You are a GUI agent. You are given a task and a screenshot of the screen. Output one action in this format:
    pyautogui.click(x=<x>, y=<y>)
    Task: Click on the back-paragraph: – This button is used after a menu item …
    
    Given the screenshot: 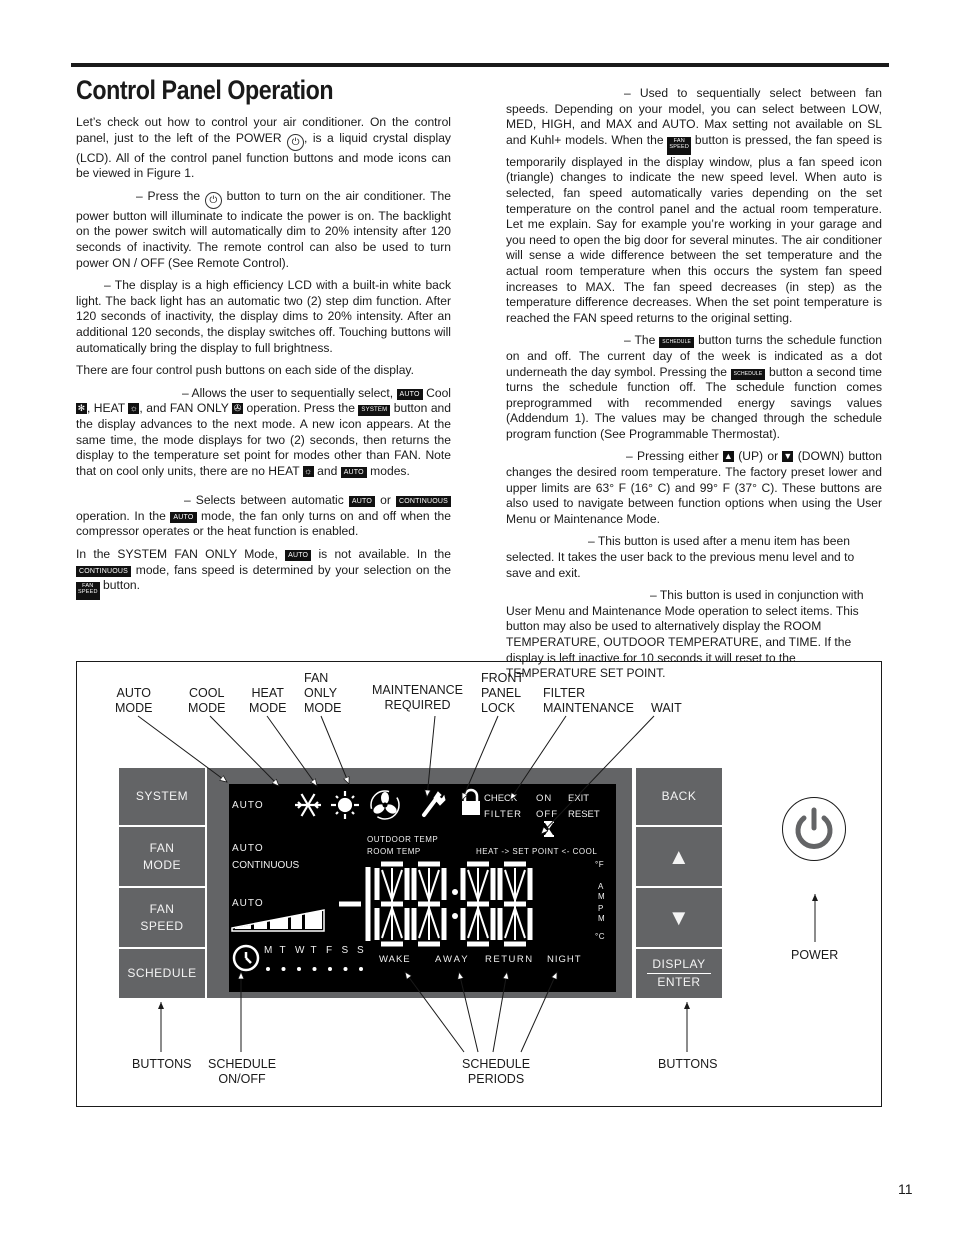 What is the action you would take?
    pyautogui.click(x=680, y=557)
    